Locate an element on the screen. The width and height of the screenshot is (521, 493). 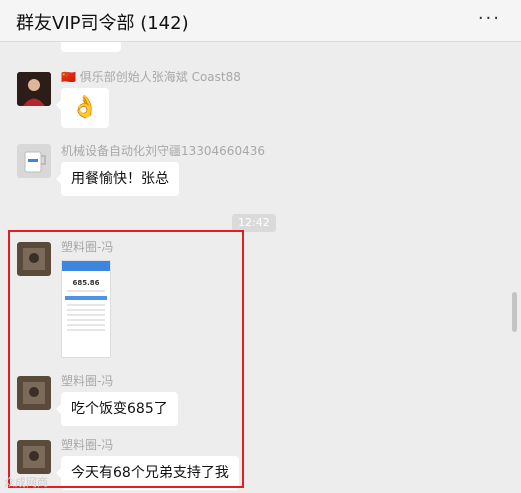
watermark-text: 众成网商 is located at coordinates (26, 482).